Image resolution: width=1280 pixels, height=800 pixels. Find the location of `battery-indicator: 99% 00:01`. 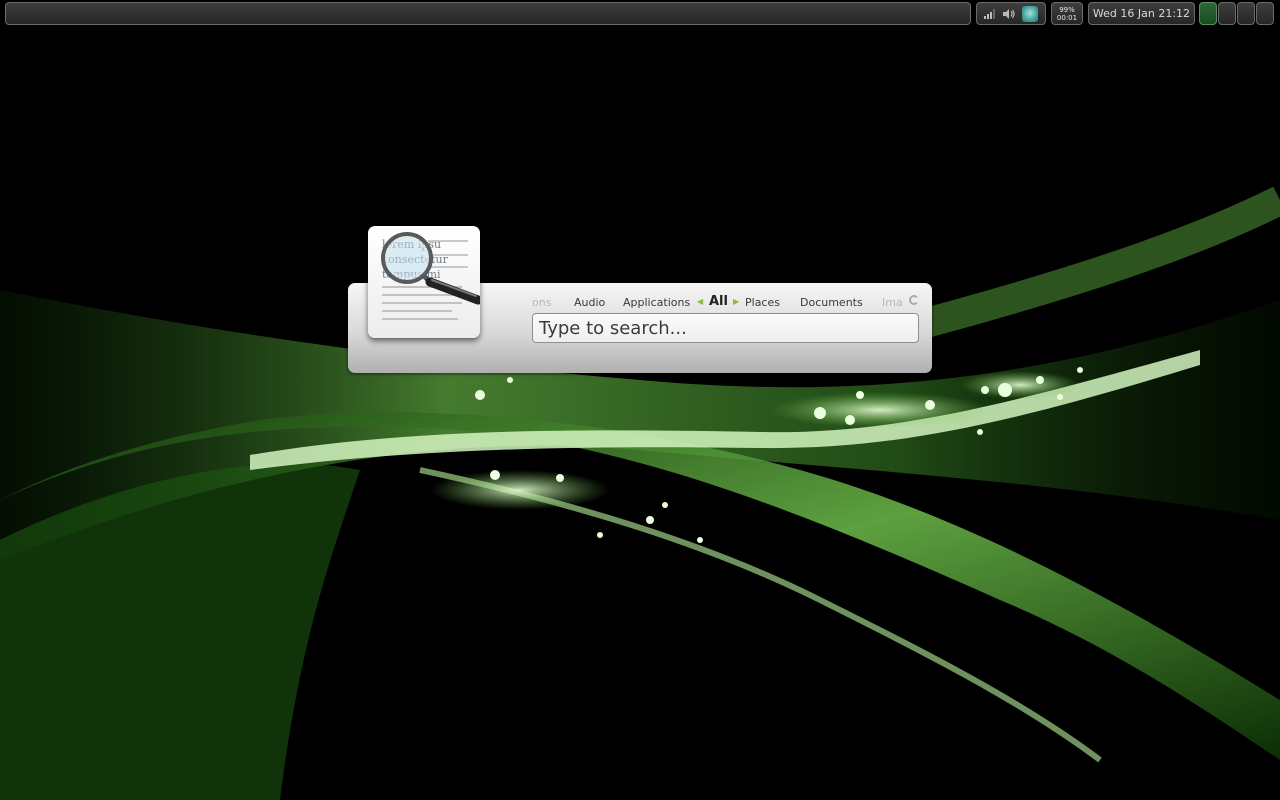

battery-indicator: 99% 00:01 is located at coordinates (1067, 13).